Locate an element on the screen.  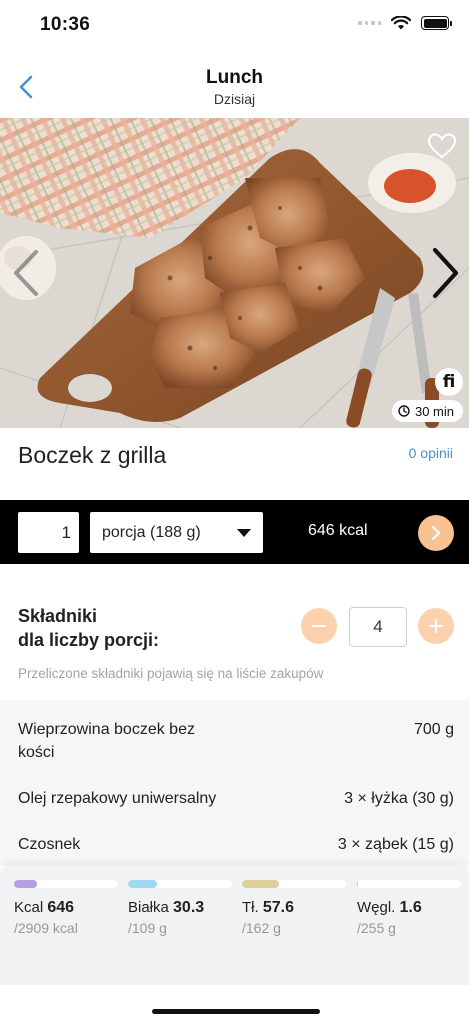
nutrient-carbs: Węgl. 1.6 /255 g is located at coordinates (409, 908).